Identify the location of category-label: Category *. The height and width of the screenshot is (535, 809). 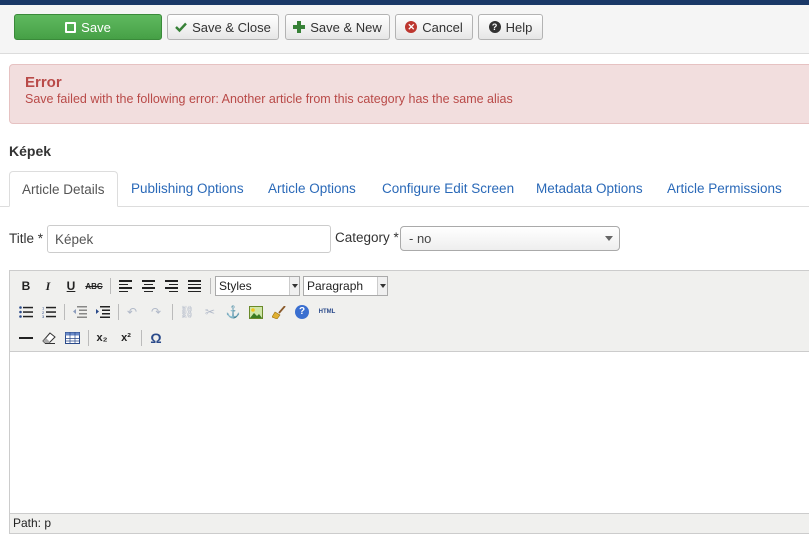
(367, 237).